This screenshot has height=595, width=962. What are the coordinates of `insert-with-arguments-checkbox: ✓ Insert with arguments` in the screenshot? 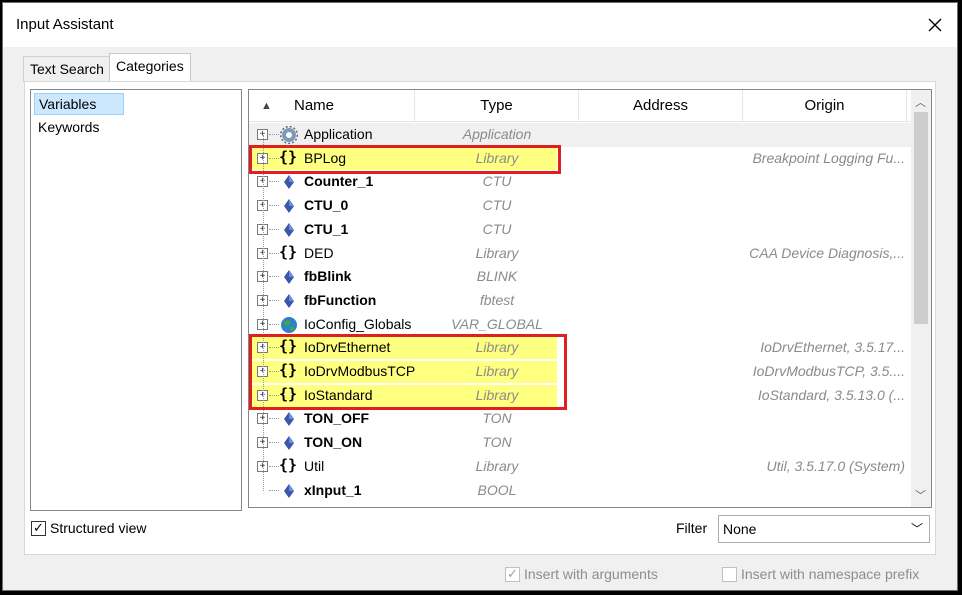 It's located at (581, 574).